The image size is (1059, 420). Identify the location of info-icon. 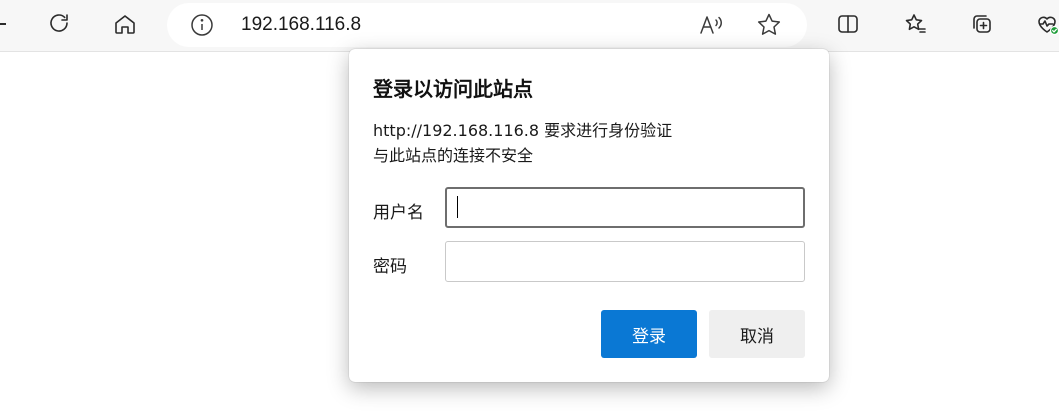
(202, 25).